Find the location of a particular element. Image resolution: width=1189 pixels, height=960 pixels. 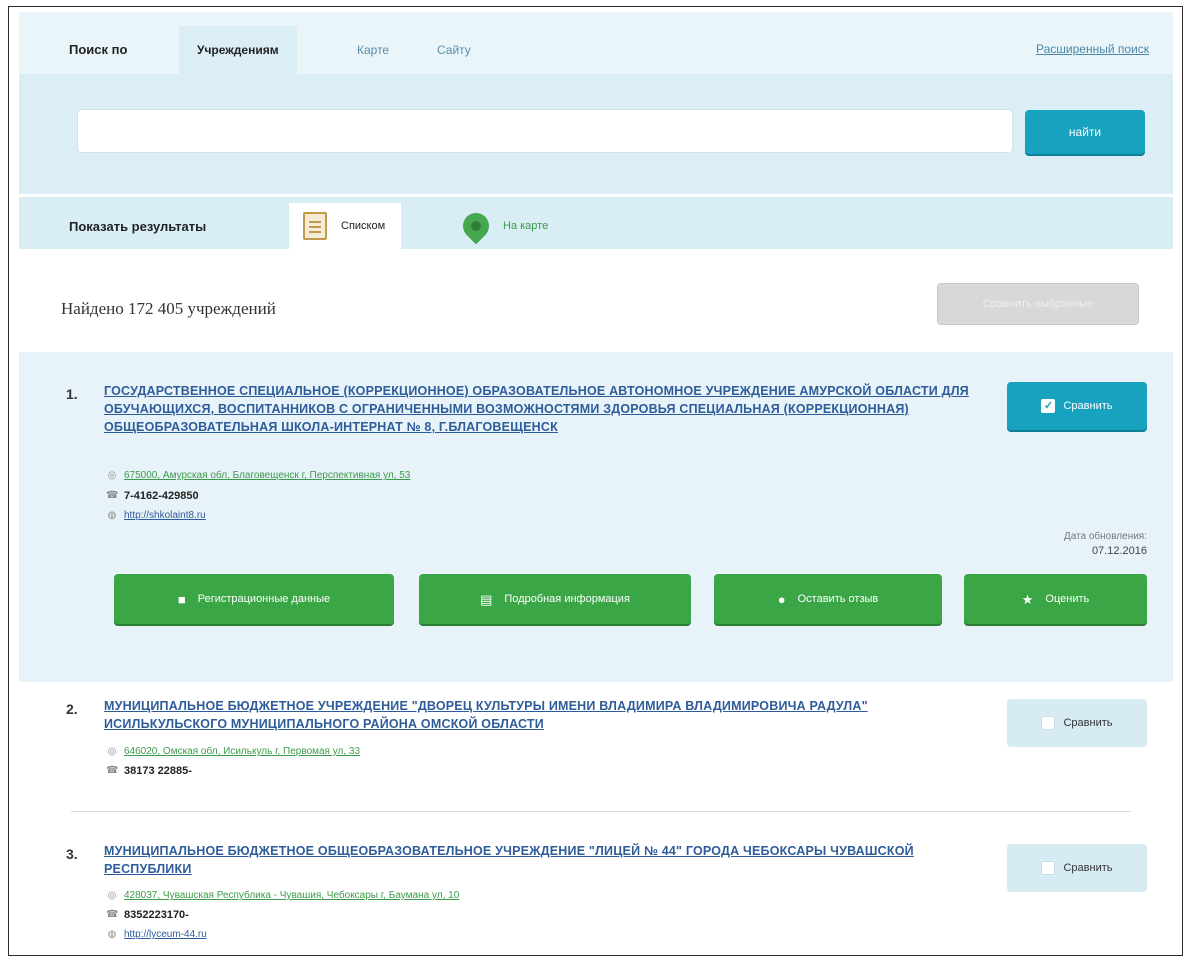

map-pin-icon is located at coordinates (476, 226).